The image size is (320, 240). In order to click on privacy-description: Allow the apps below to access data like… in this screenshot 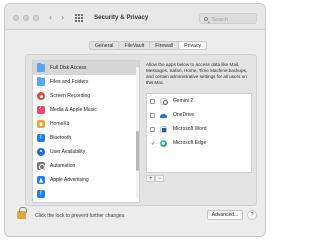, I will do `click(197, 74)`.